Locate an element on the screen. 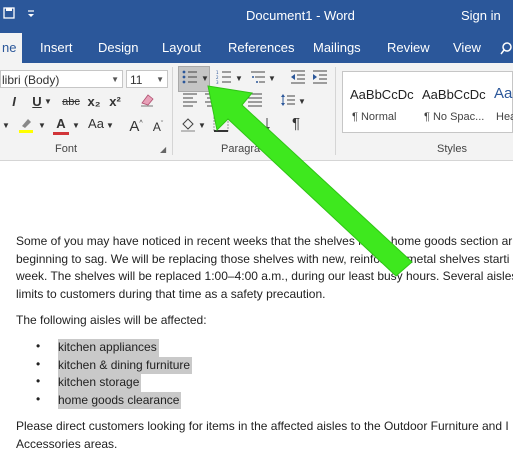 The width and height of the screenshot is (513, 471). change-case-button: Aa is located at coordinates (96, 124).